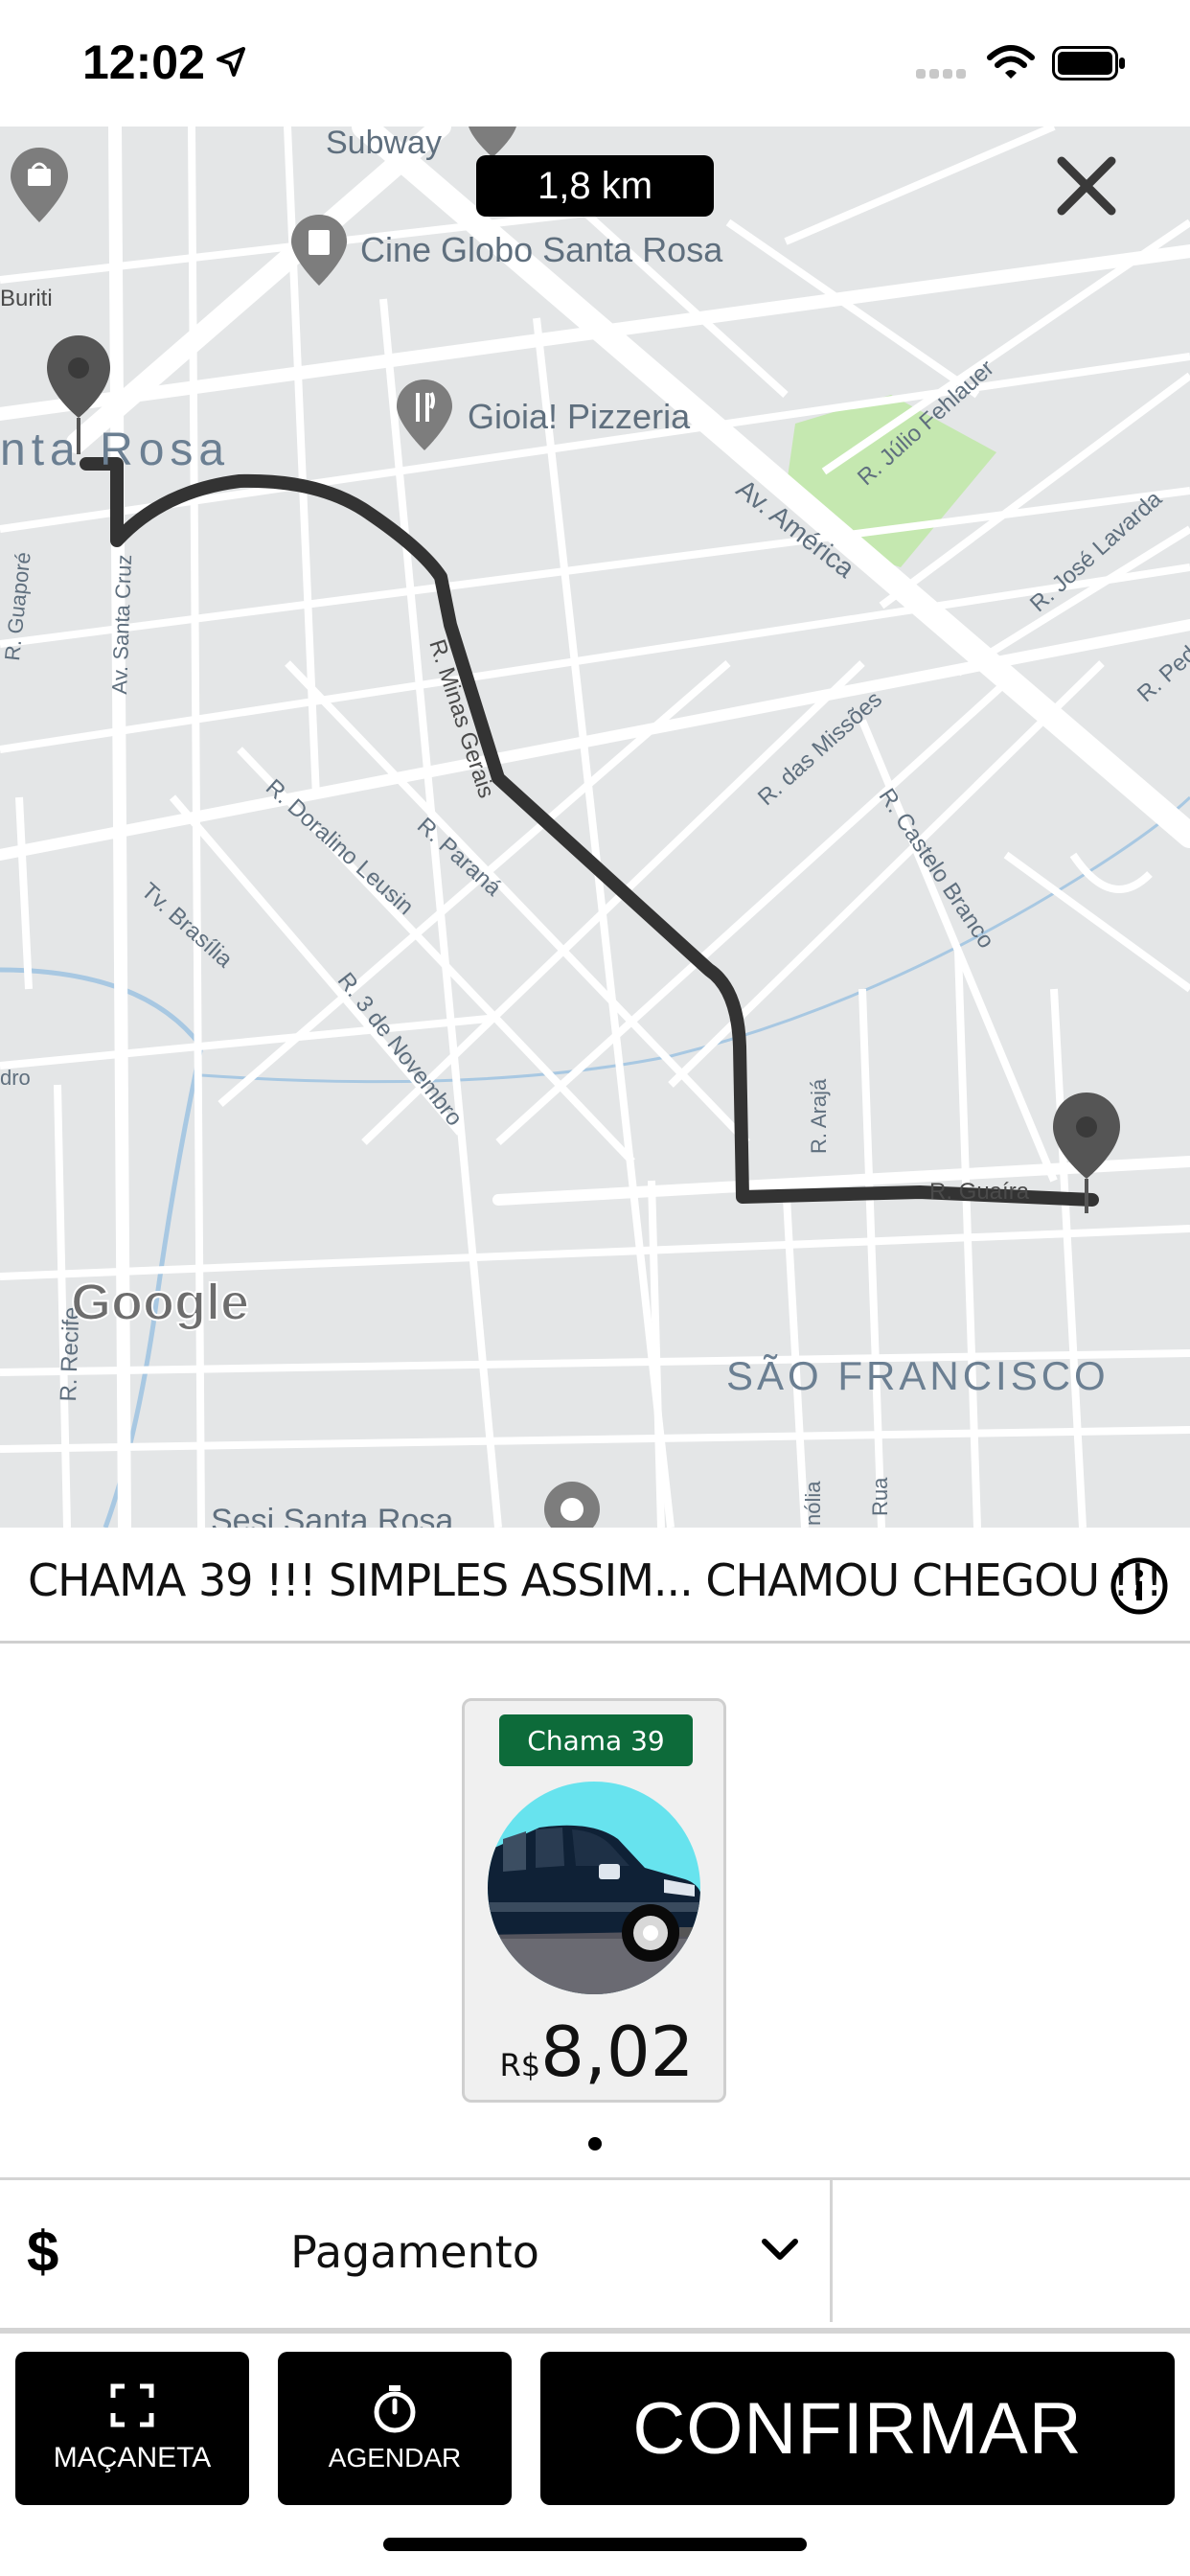 The width and height of the screenshot is (1190, 2576). I want to click on google-logo: Google, so click(160, 1302).